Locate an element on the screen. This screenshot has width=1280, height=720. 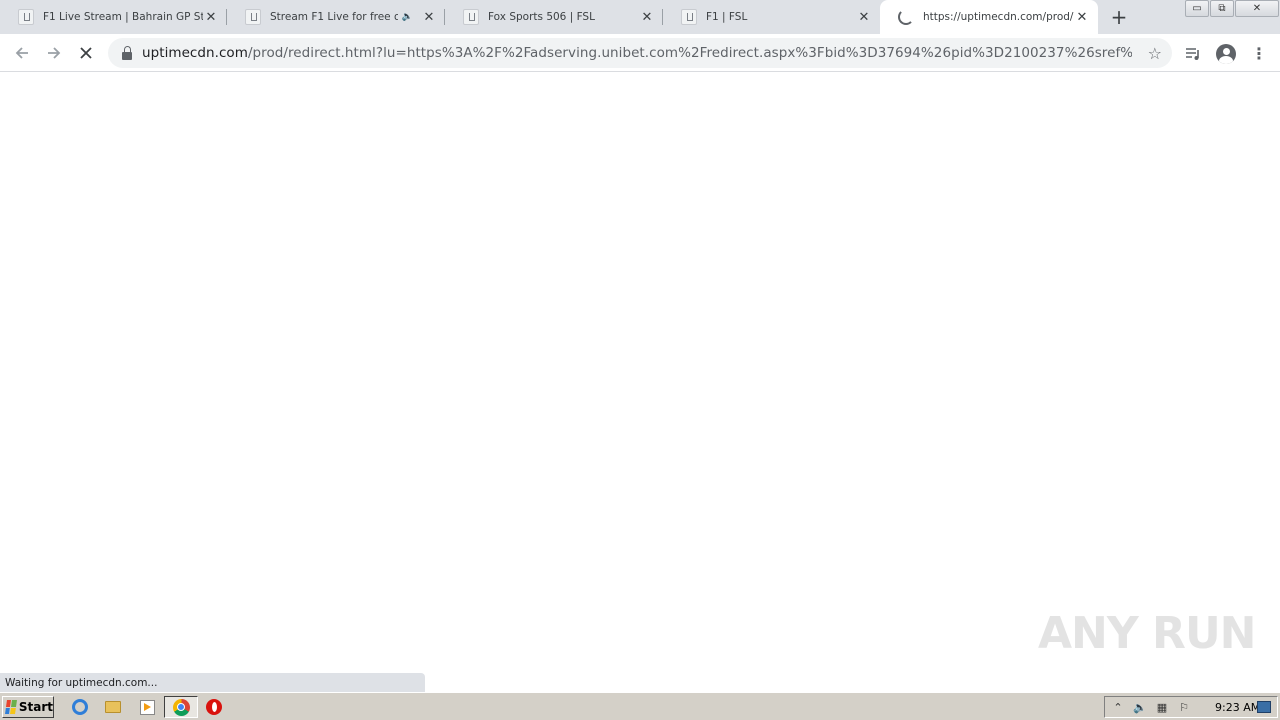
folder-icon is located at coordinates (113, 707).